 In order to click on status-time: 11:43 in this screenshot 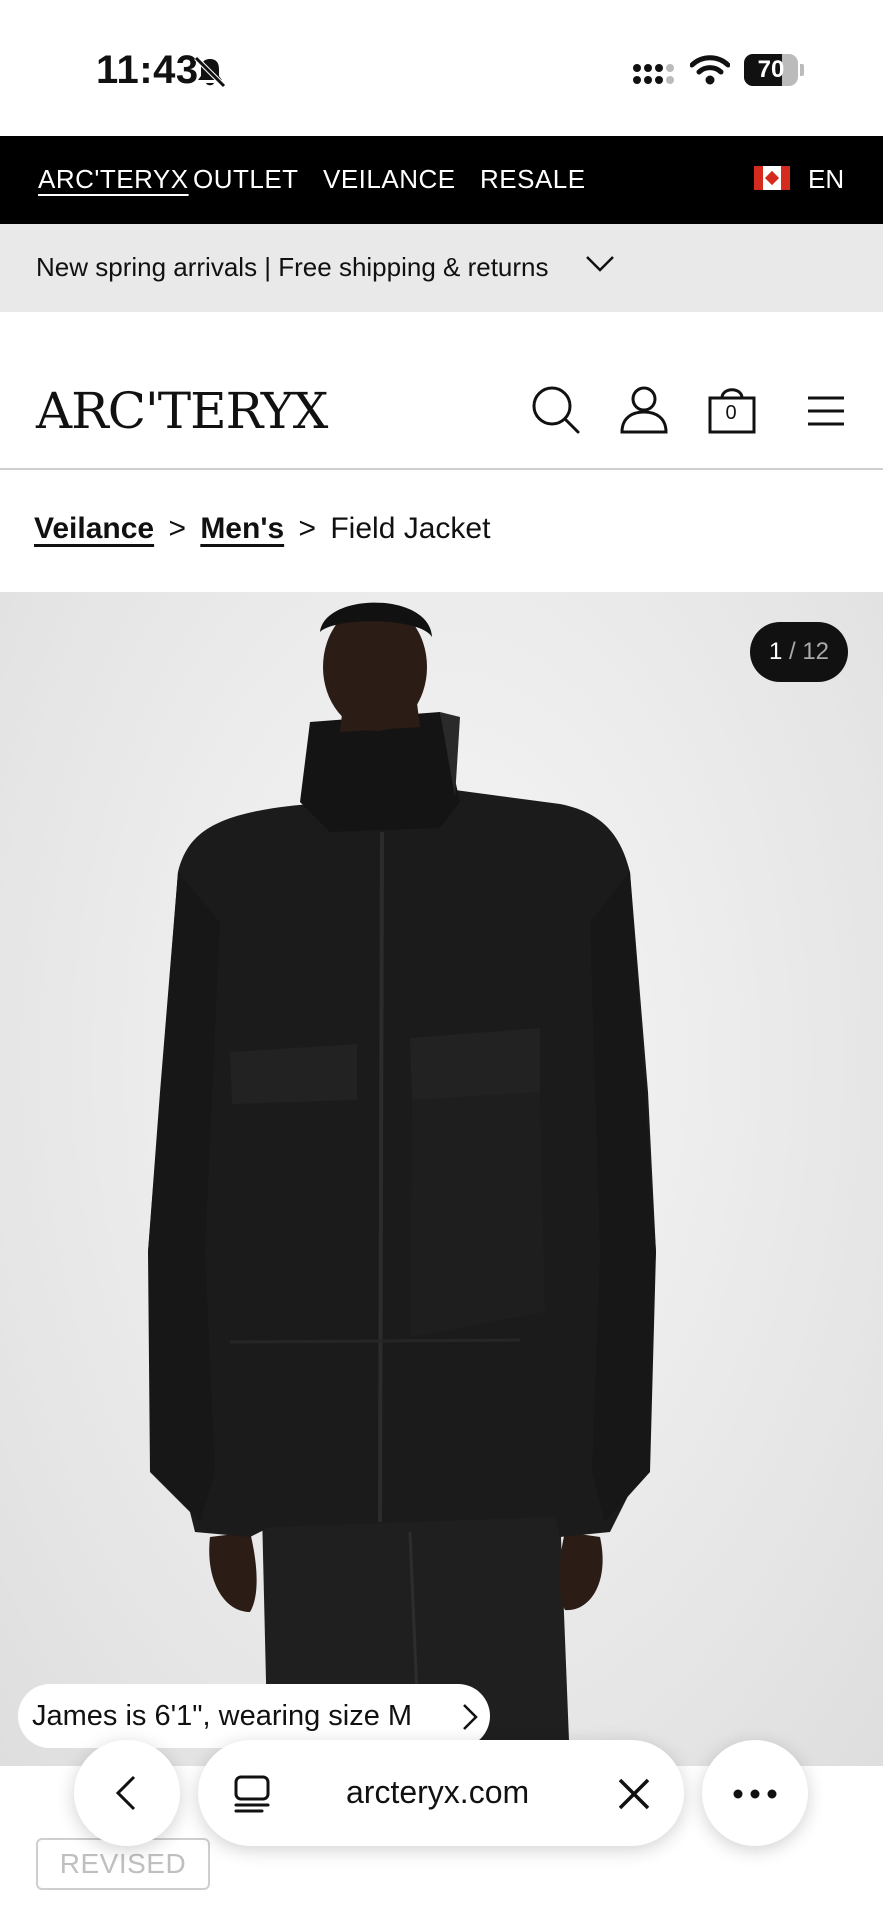, I will do `click(147, 70)`.